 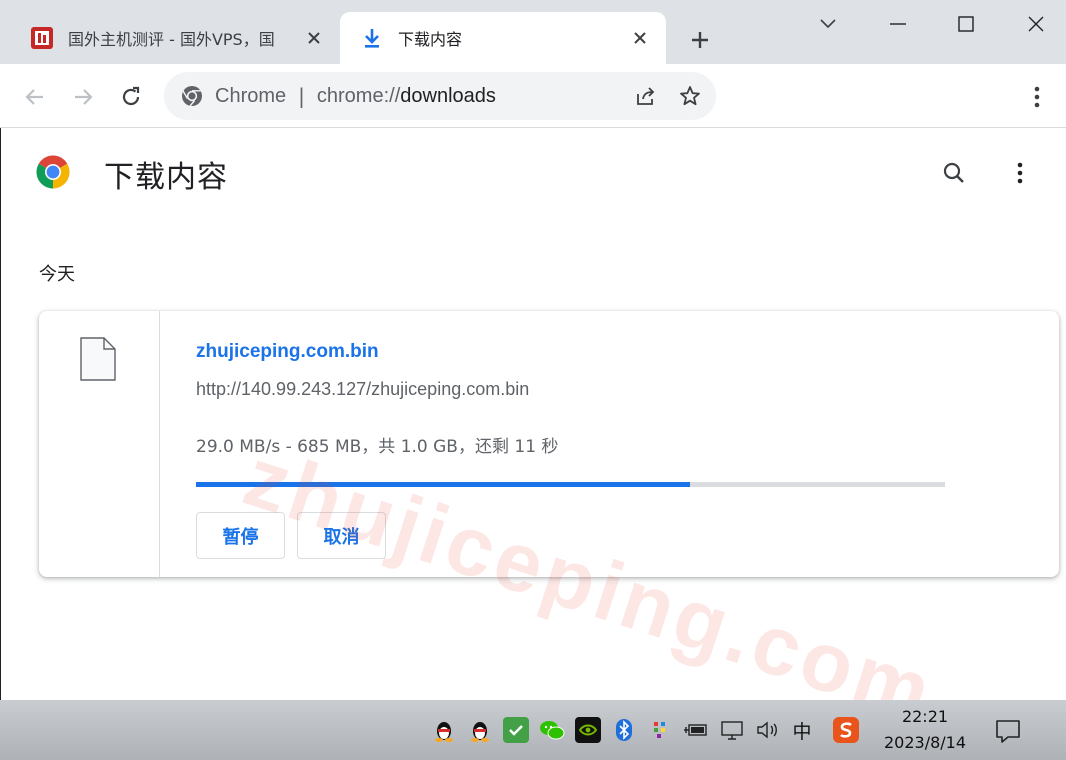 I want to click on download-icon-column, so click(x=99, y=444).